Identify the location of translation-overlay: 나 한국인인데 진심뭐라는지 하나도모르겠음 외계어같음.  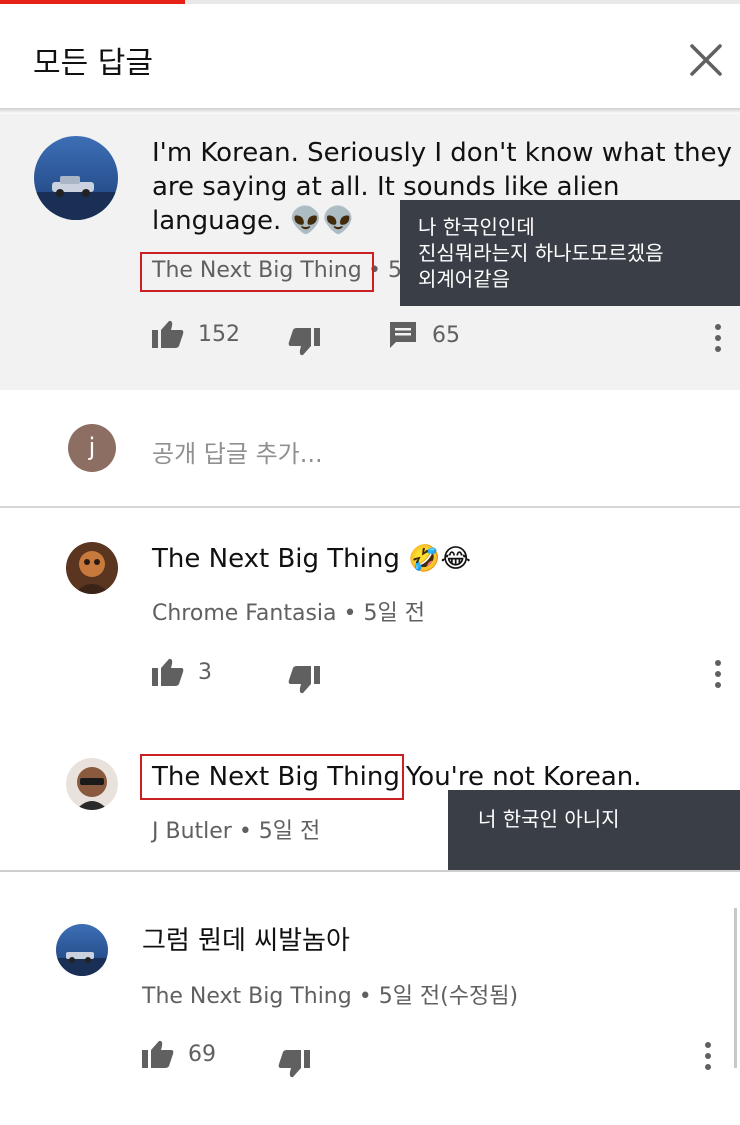
(570, 253).